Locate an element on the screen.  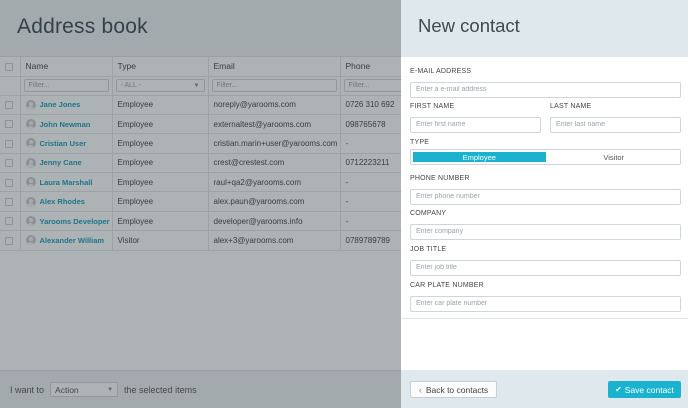
save-contact-button: ✔ Save contact is located at coordinates (644, 389).